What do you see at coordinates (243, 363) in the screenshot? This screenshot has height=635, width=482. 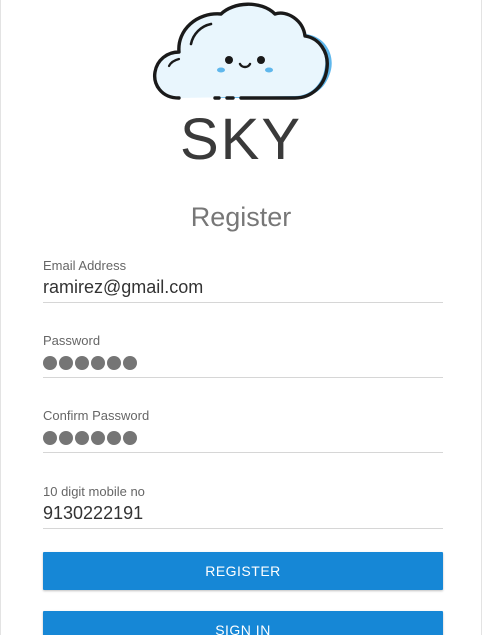 I see `password-input` at bounding box center [243, 363].